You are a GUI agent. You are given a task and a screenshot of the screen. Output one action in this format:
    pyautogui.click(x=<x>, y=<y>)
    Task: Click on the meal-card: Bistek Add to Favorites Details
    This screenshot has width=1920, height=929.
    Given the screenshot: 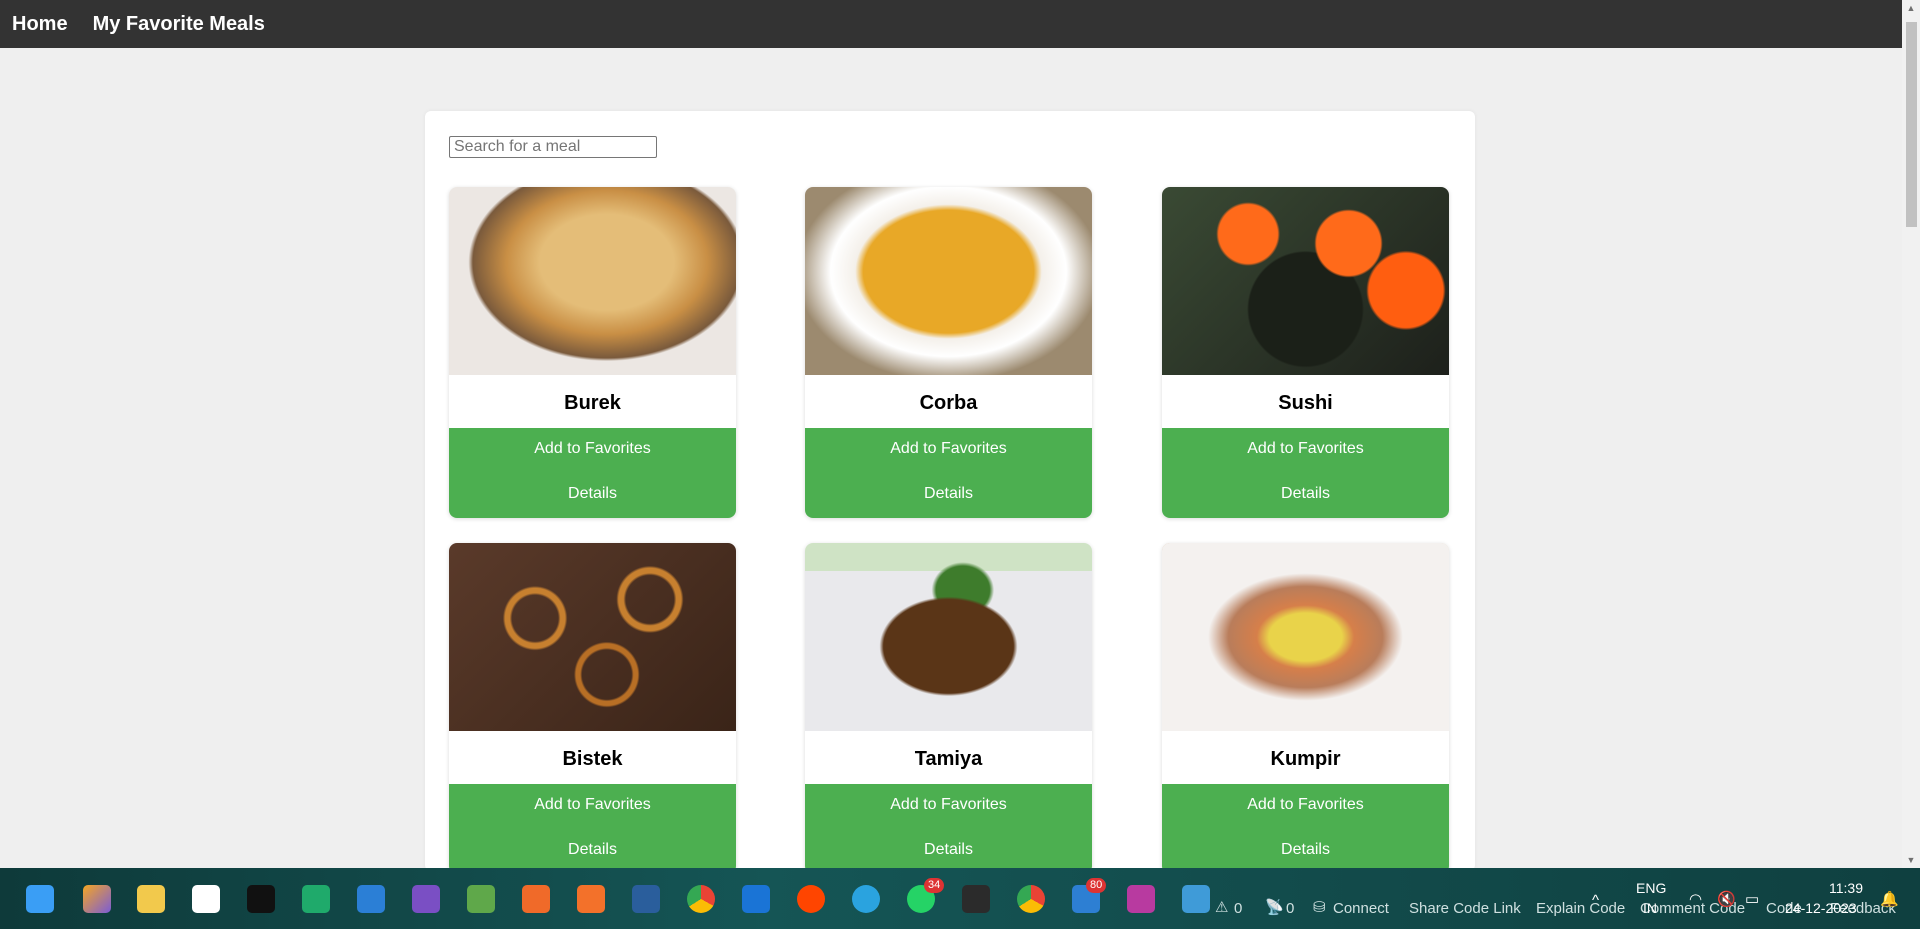 What is the action you would take?
    pyautogui.click(x=592, y=708)
    